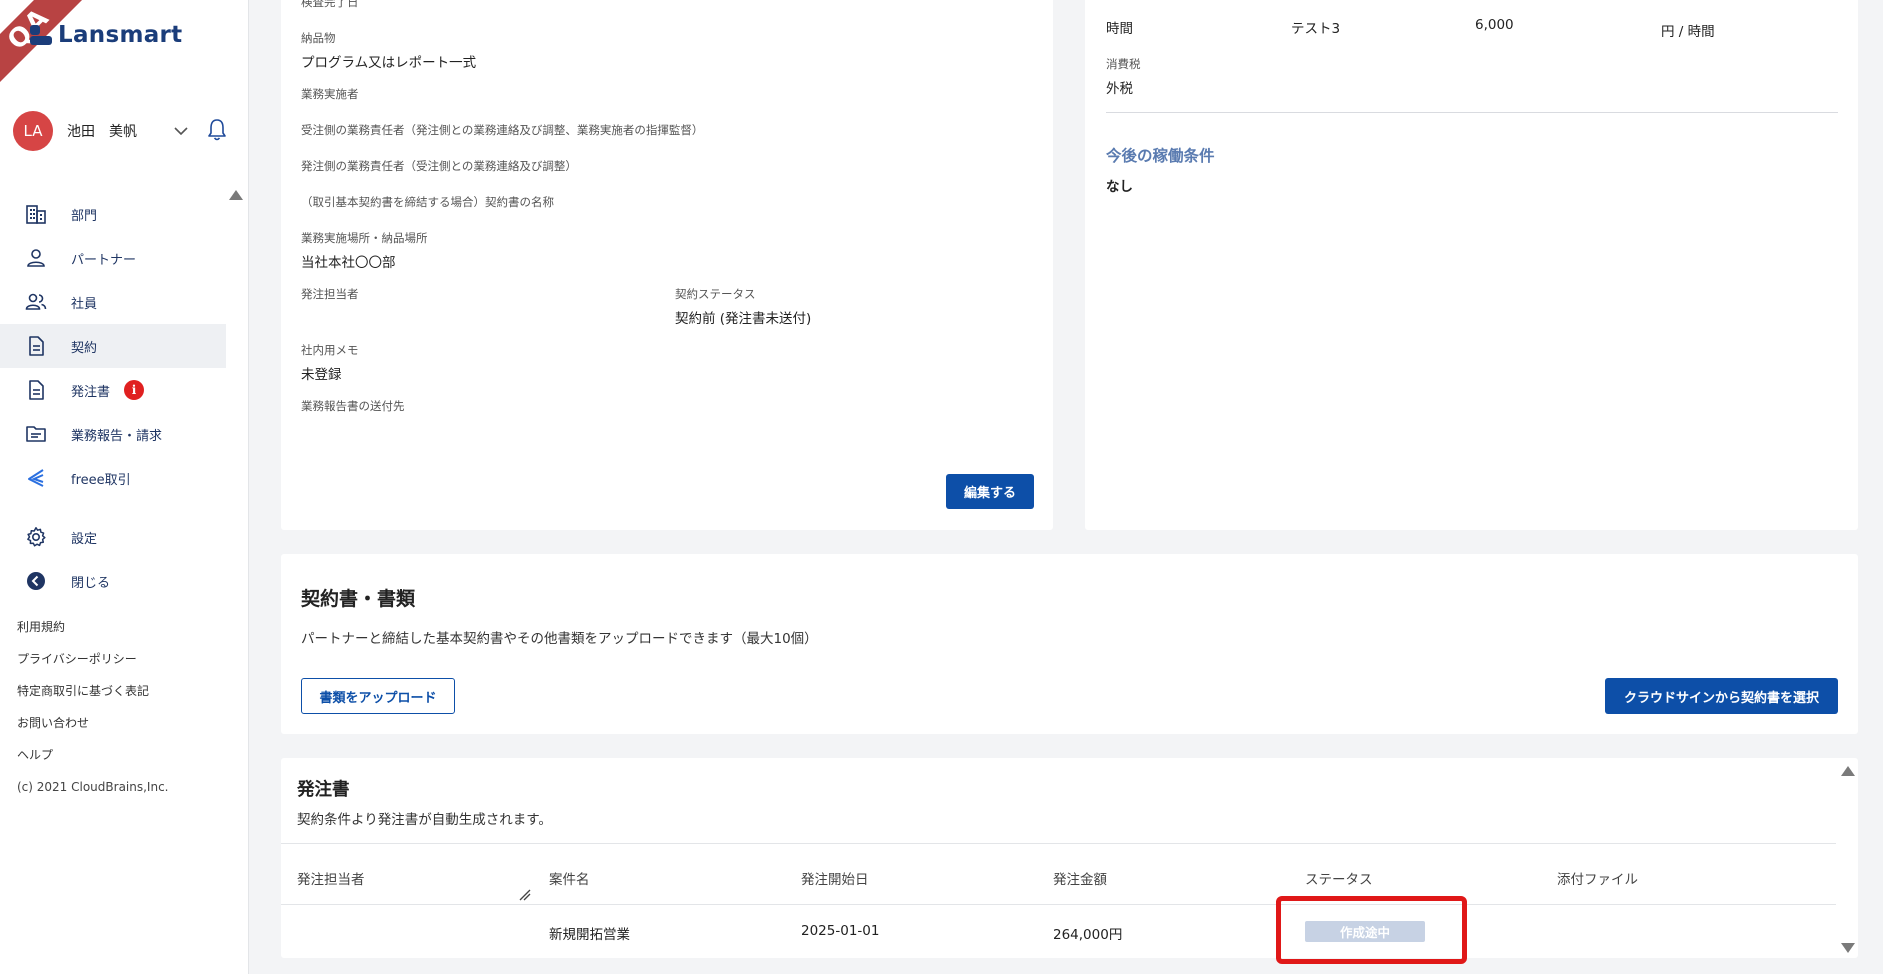 This screenshot has width=1883, height=974. Describe the element at coordinates (1597, 878) in the screenshot. I see `column-header-attachment: 添付ファイル` at that location.